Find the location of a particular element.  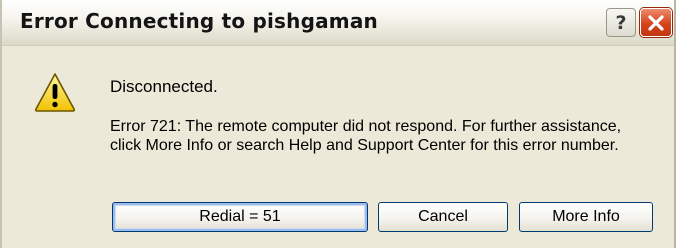

status-heading: Disconnected. is located at coordinates (164, 86).